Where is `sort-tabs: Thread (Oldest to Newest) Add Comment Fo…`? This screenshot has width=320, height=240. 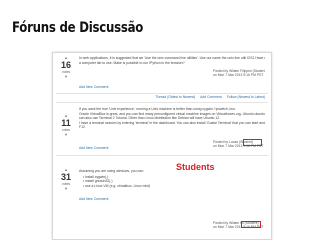
sort-tabs: Thread (Oldest to Newest) Add Comment Fo… is located at coordinates (208, 97).